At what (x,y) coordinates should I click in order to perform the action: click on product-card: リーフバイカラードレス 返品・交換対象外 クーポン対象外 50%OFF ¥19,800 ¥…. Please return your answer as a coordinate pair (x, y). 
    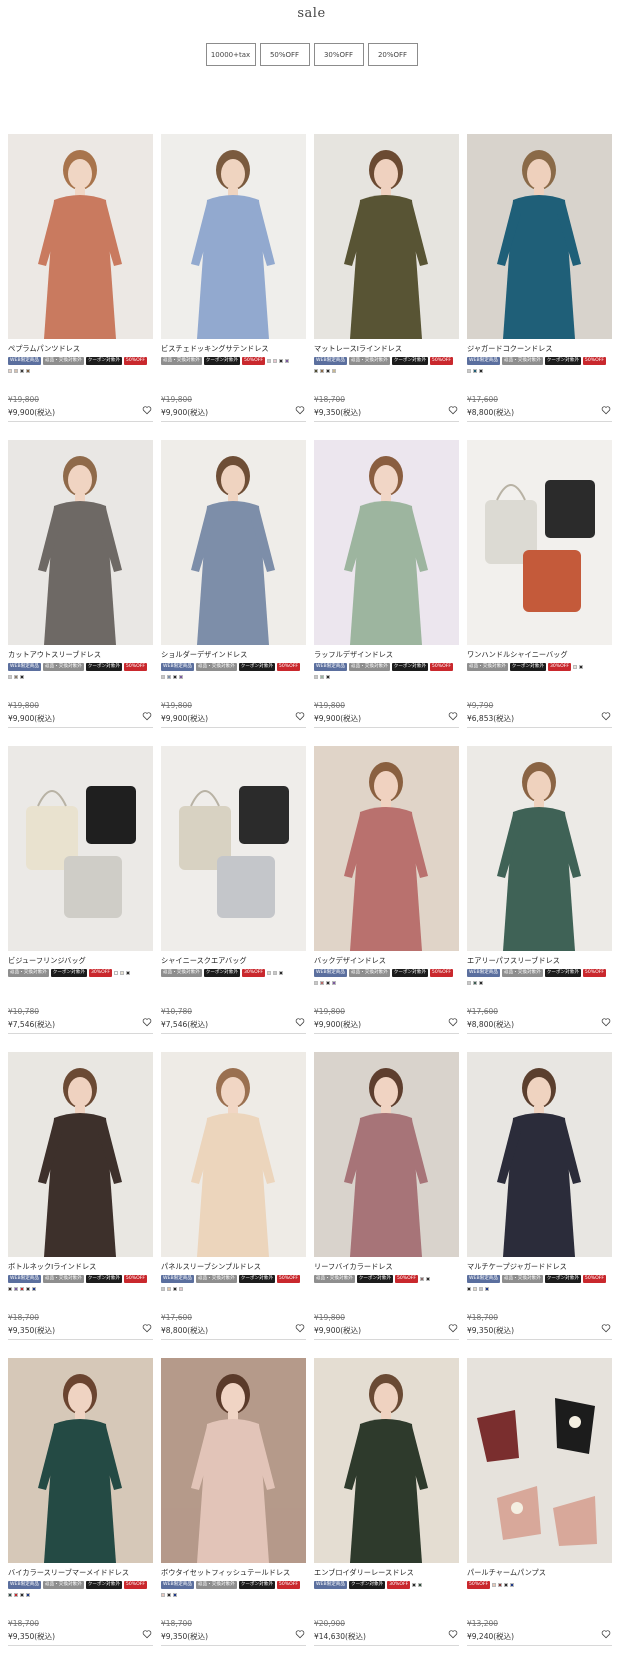
    Looking at the image, I should click on (386, 1197).